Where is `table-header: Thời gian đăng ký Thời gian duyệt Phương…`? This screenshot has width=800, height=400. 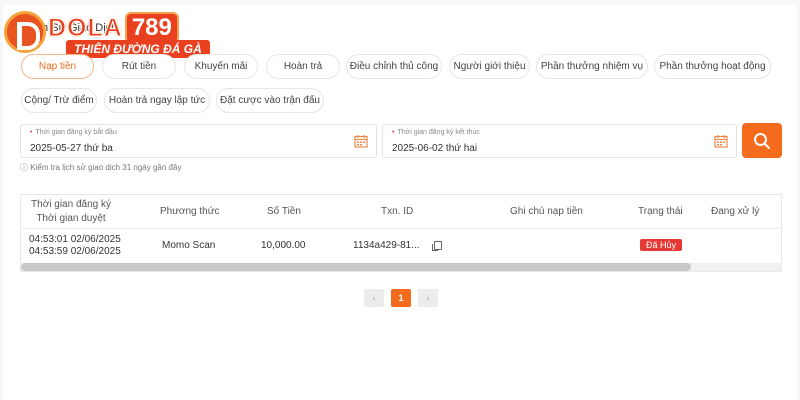
table-header: Thời gian đăng ký Thời gian duyệt Phương… is located at coordinates (401, 212).